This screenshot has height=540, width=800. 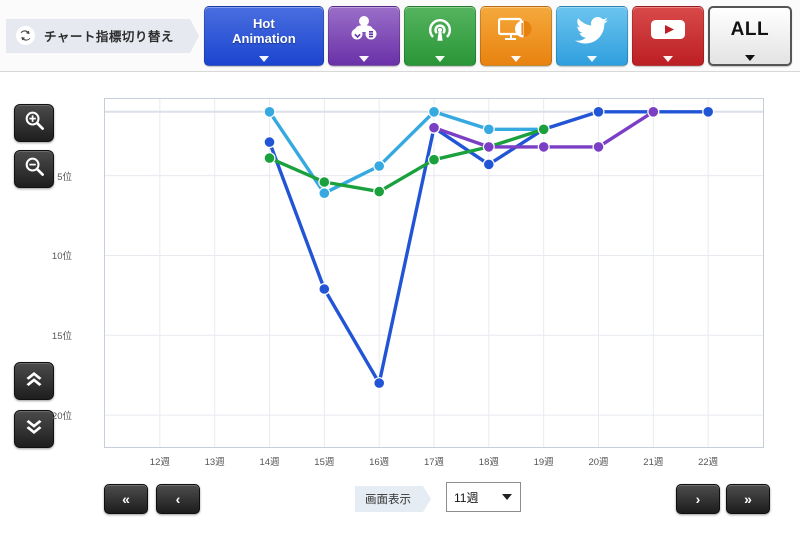 I want to click on hot-animation-label-line2: Animation, so click(x=264, y=38).